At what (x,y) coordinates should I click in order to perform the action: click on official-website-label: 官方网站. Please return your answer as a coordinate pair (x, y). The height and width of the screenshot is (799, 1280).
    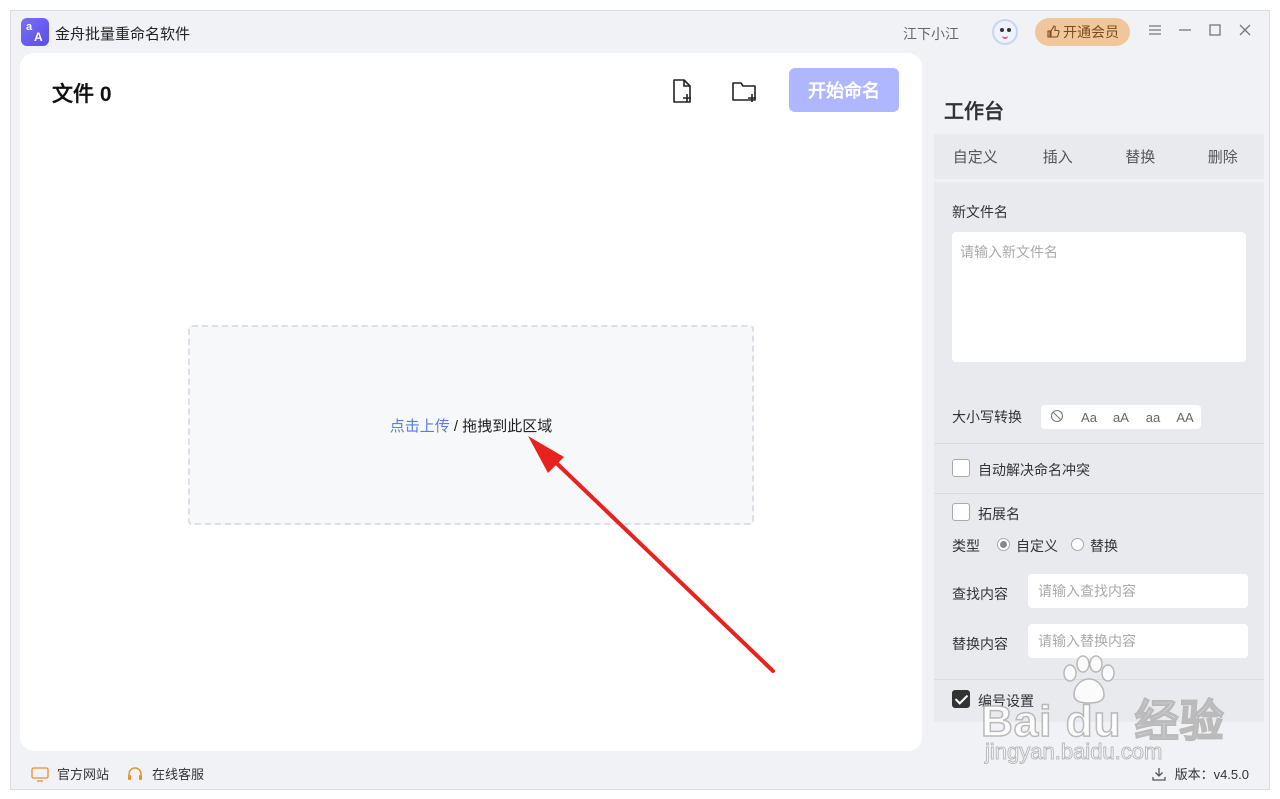
    Looking at the image, I should click on (83, 774).